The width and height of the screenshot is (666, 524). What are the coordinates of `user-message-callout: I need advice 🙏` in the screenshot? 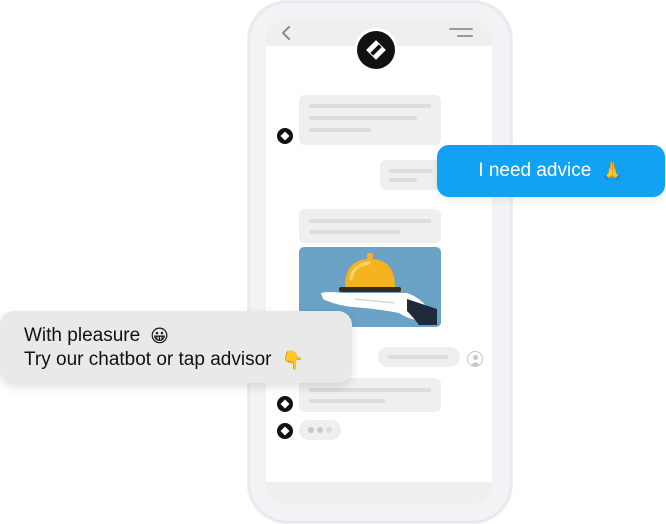 It's located at (551, 171).